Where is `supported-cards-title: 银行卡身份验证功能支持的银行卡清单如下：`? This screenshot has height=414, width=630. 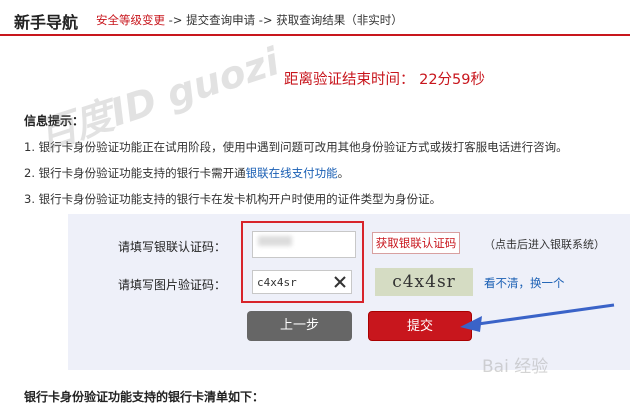
supported-cards-title: 银行卡身份验证功能支持的银行卡清单如下： is located at coordinates (144, 397).